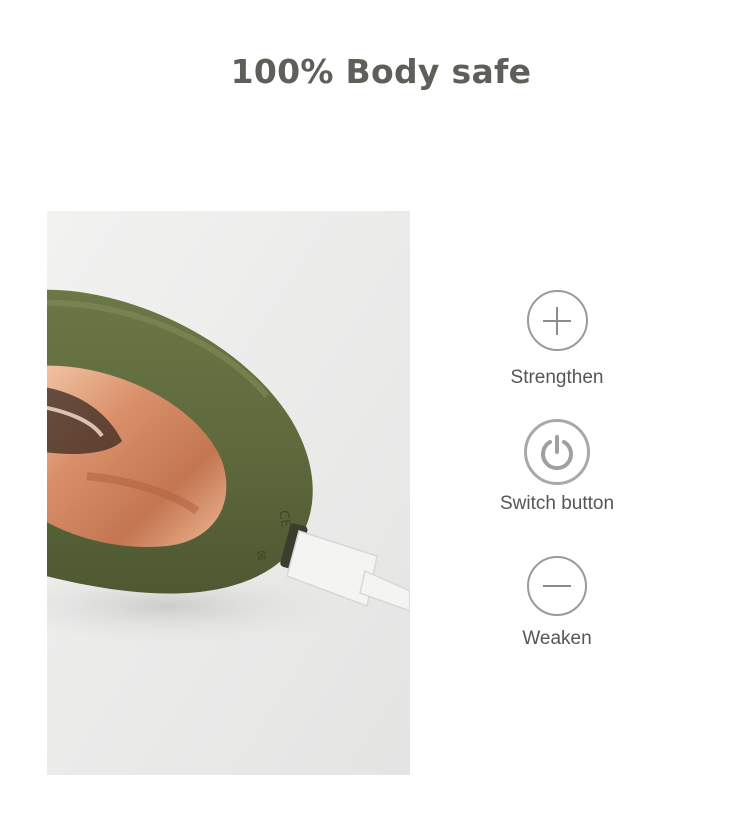  I want to click on page-title: 100% Body safe, so click(381, 71).